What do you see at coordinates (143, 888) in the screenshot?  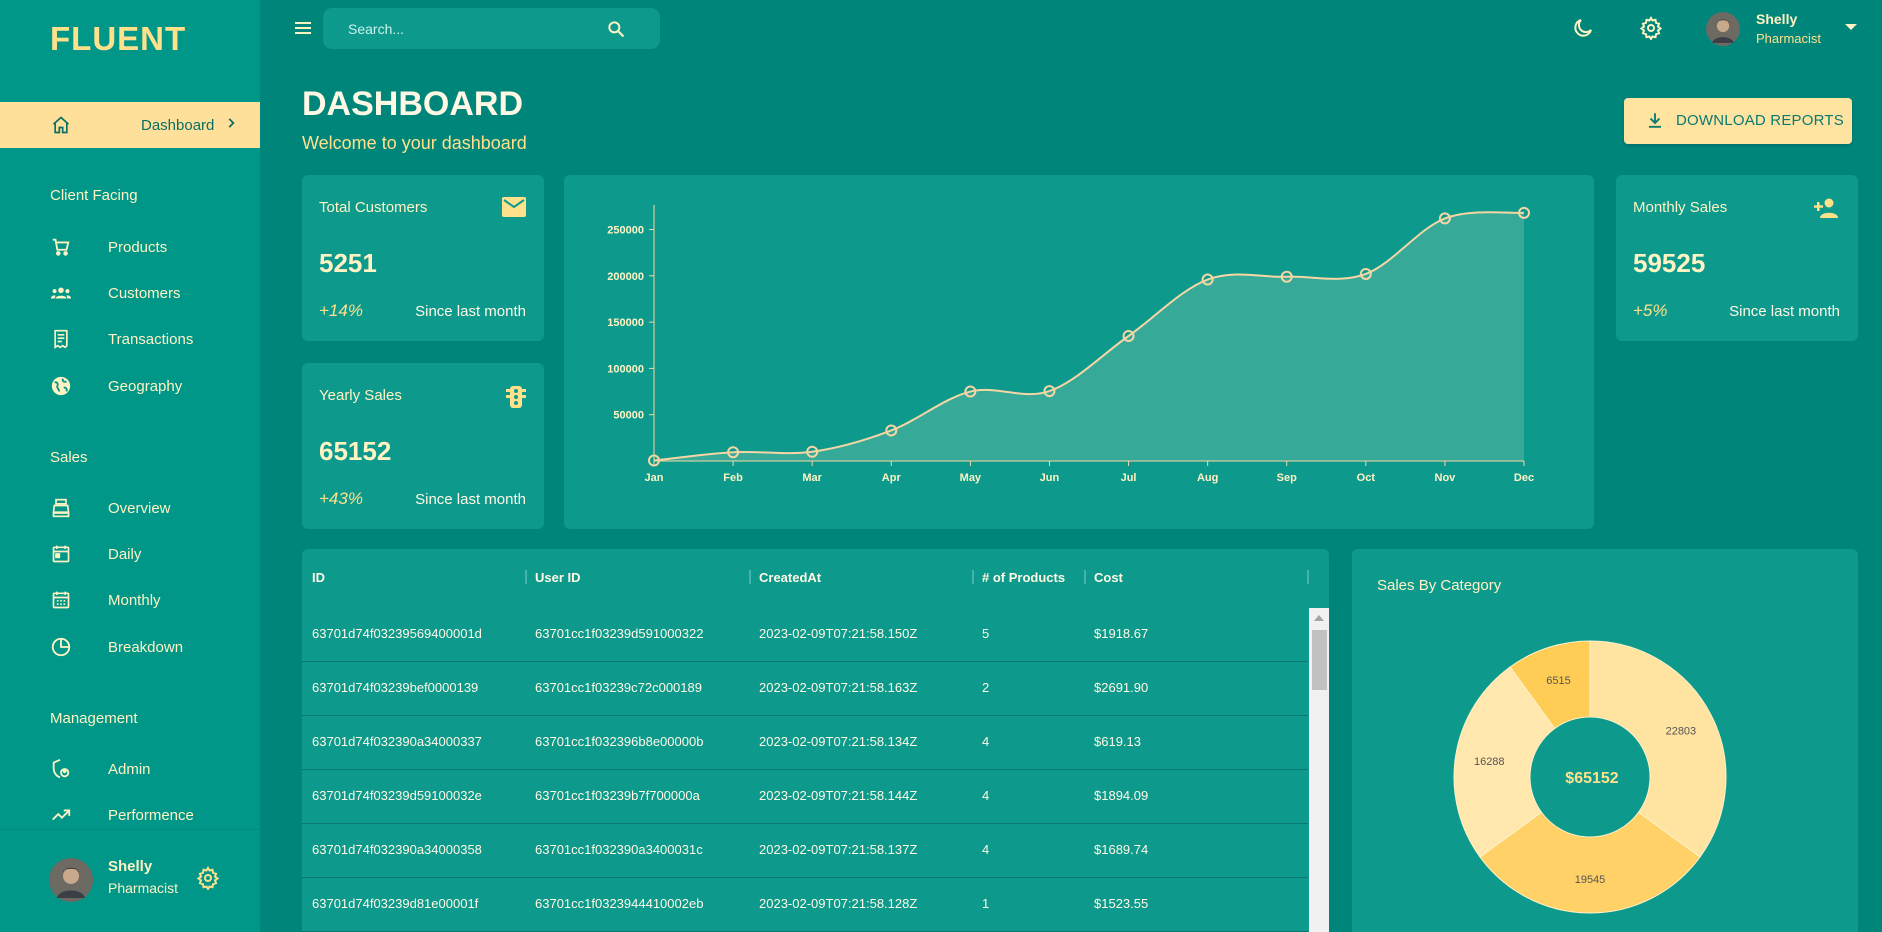 I see `user-role: Pharmacist` at bounding box center [143, 888].